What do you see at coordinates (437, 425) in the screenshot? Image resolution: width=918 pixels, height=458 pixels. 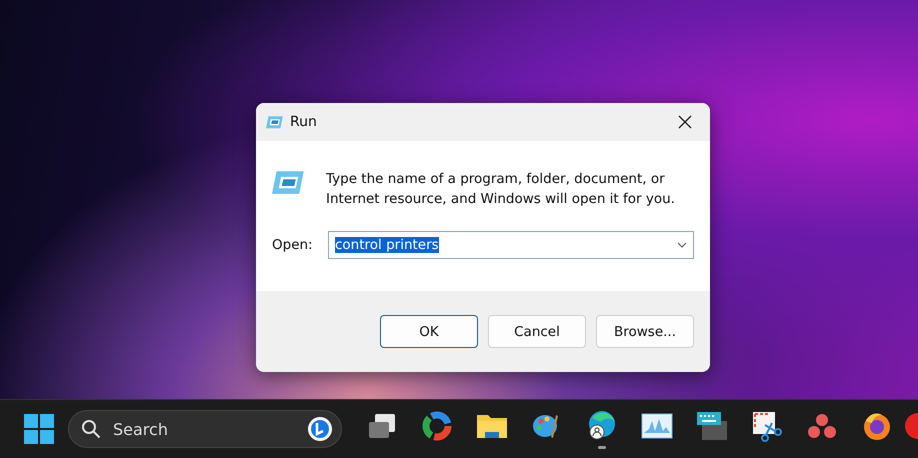 I see `color-ring-icon` at bounding box center [437, 425].